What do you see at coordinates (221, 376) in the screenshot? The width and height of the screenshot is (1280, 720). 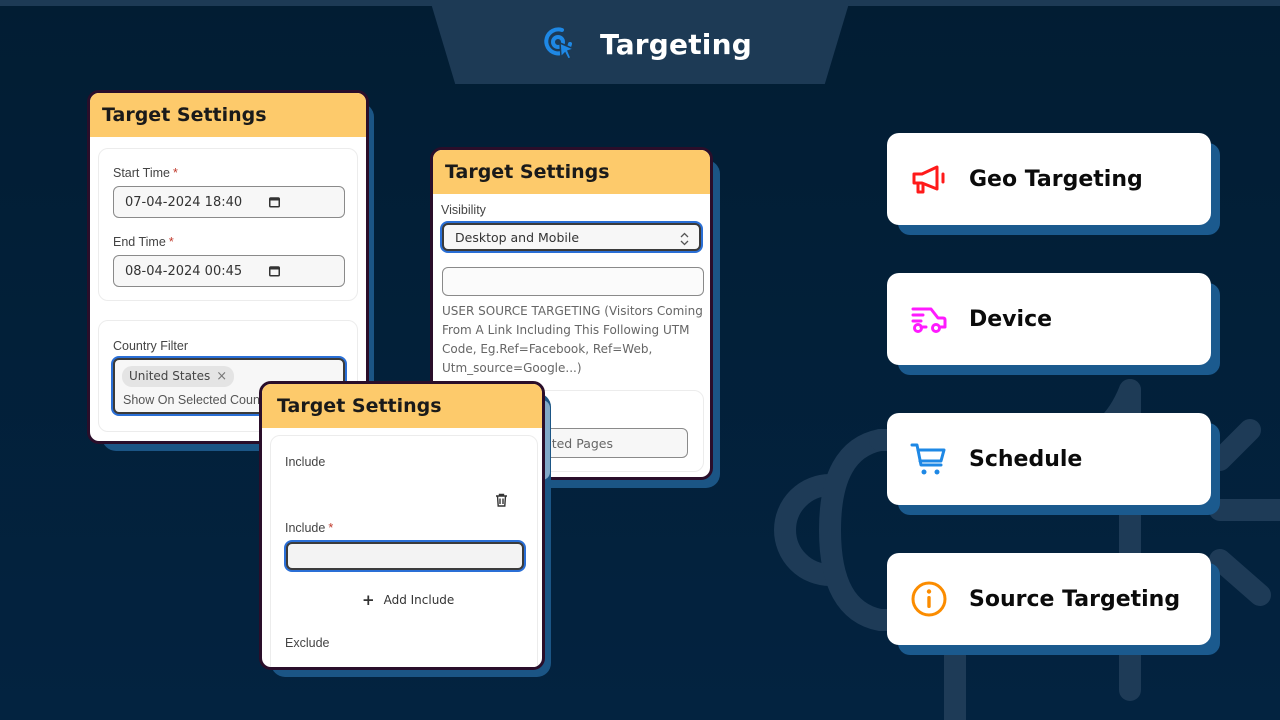 I see `chip-remove-icon: ×` at bounding box center [221, 376].